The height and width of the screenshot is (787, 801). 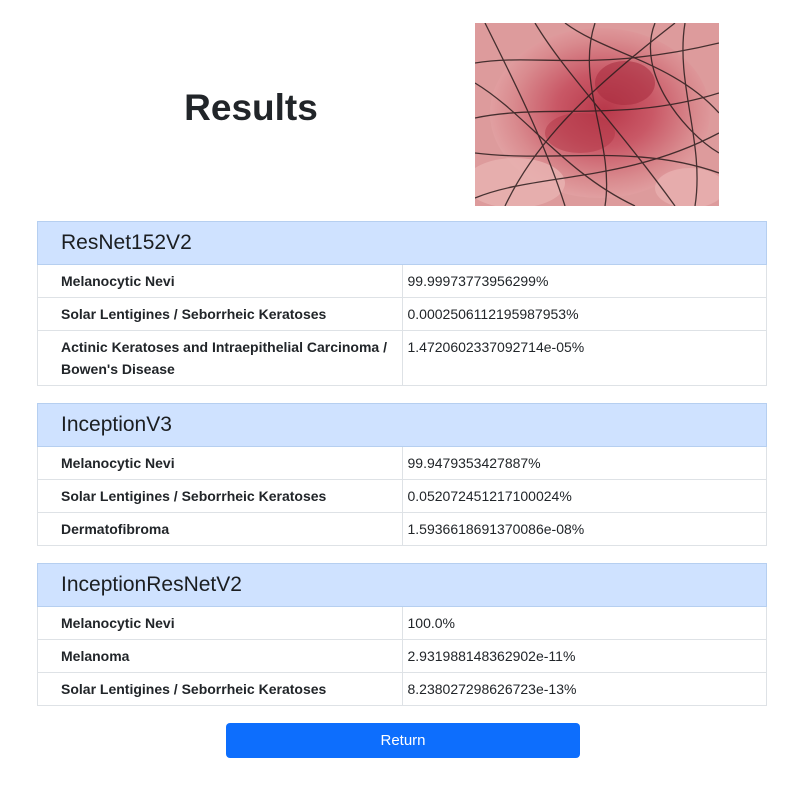 I want to click on page-title: Results, so click(x=251, y=107).